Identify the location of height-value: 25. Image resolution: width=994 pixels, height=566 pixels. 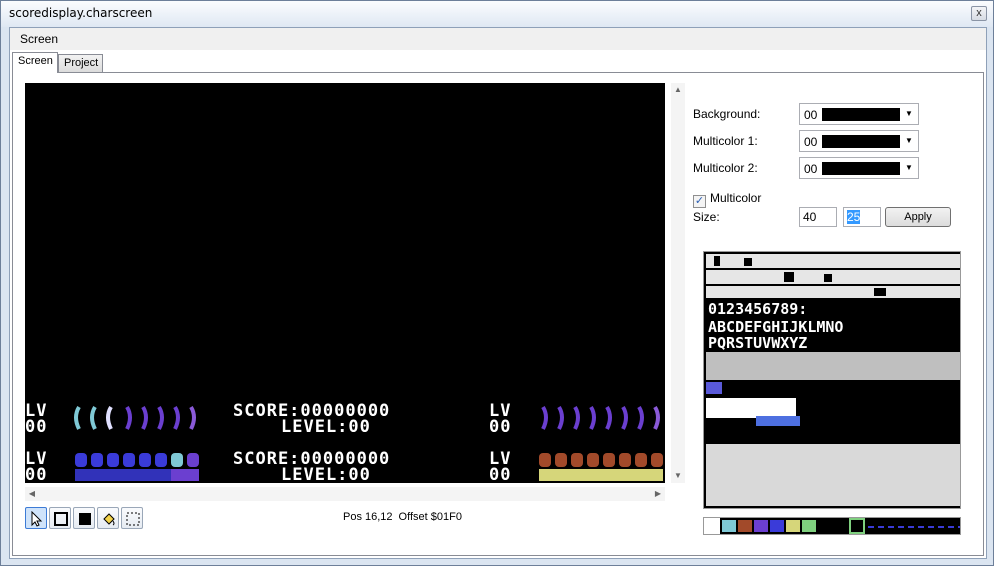
(854, 217).